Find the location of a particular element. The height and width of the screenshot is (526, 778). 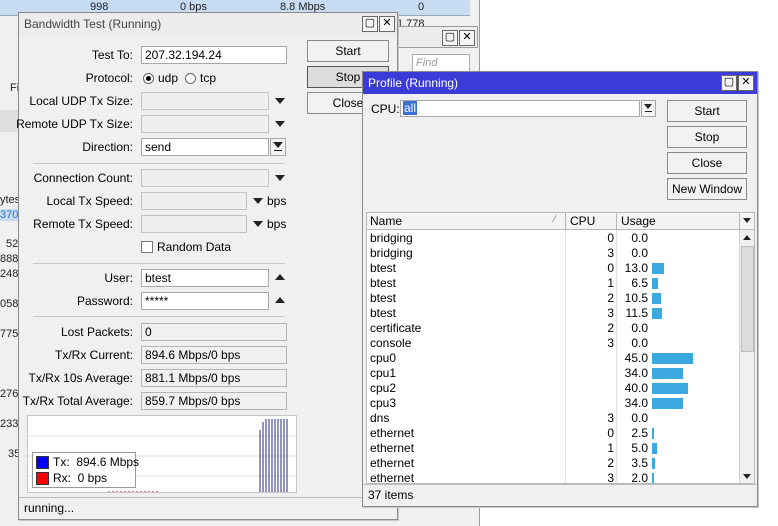

lost-packets-label: Lost Packets: is located at coordinates (96, 332).